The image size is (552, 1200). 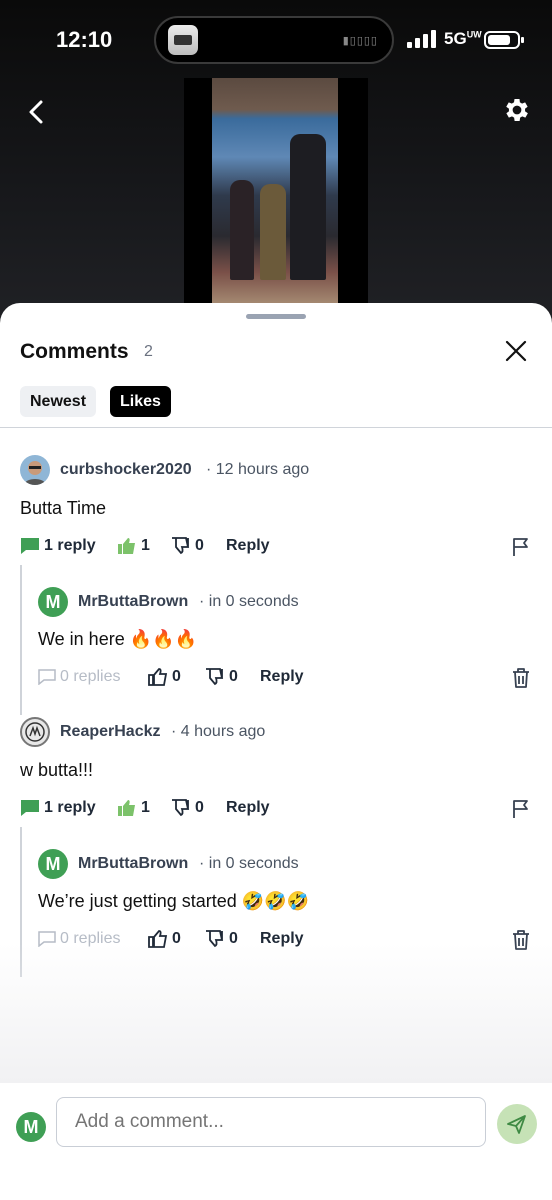 What do you see at coordinates (463, 38) in the screenshot?
I see `network-label: 5GUW` at bounding box center [463, 38].